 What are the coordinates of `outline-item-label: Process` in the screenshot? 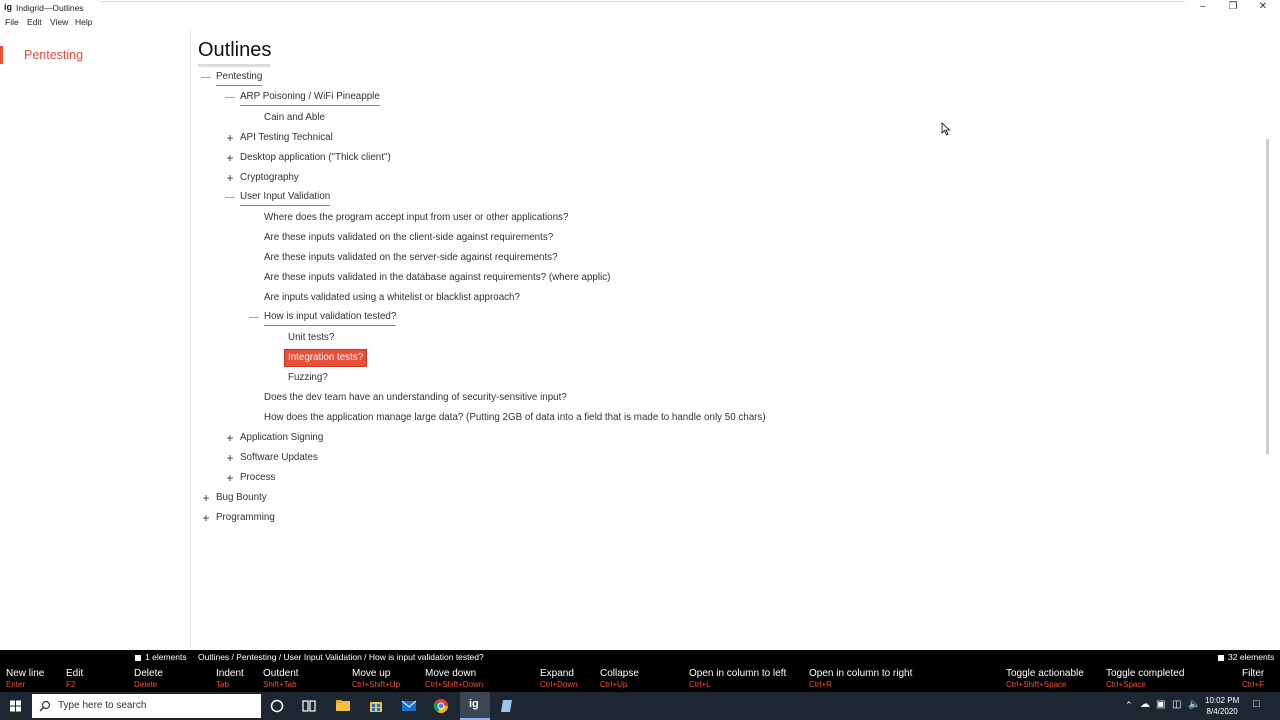 It's located at (257, 478).